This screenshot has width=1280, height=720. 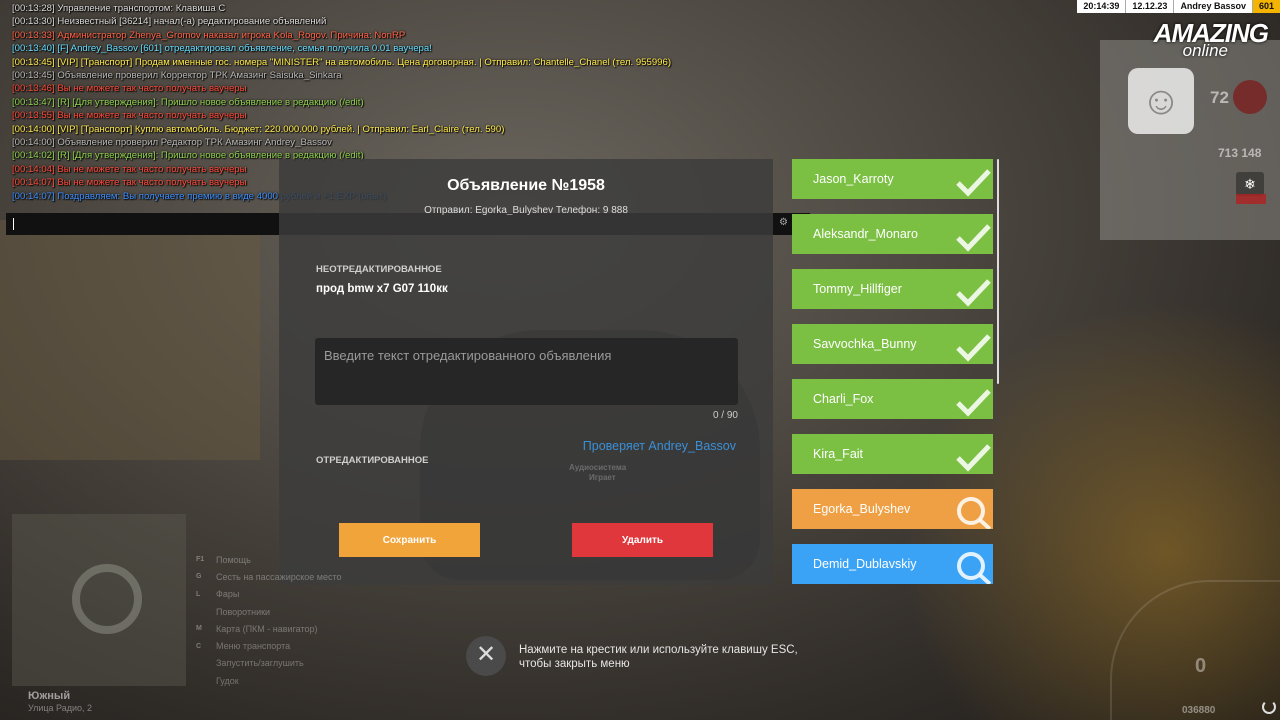 I want to click on hud-health: 72, so click(x=1219, y=97).